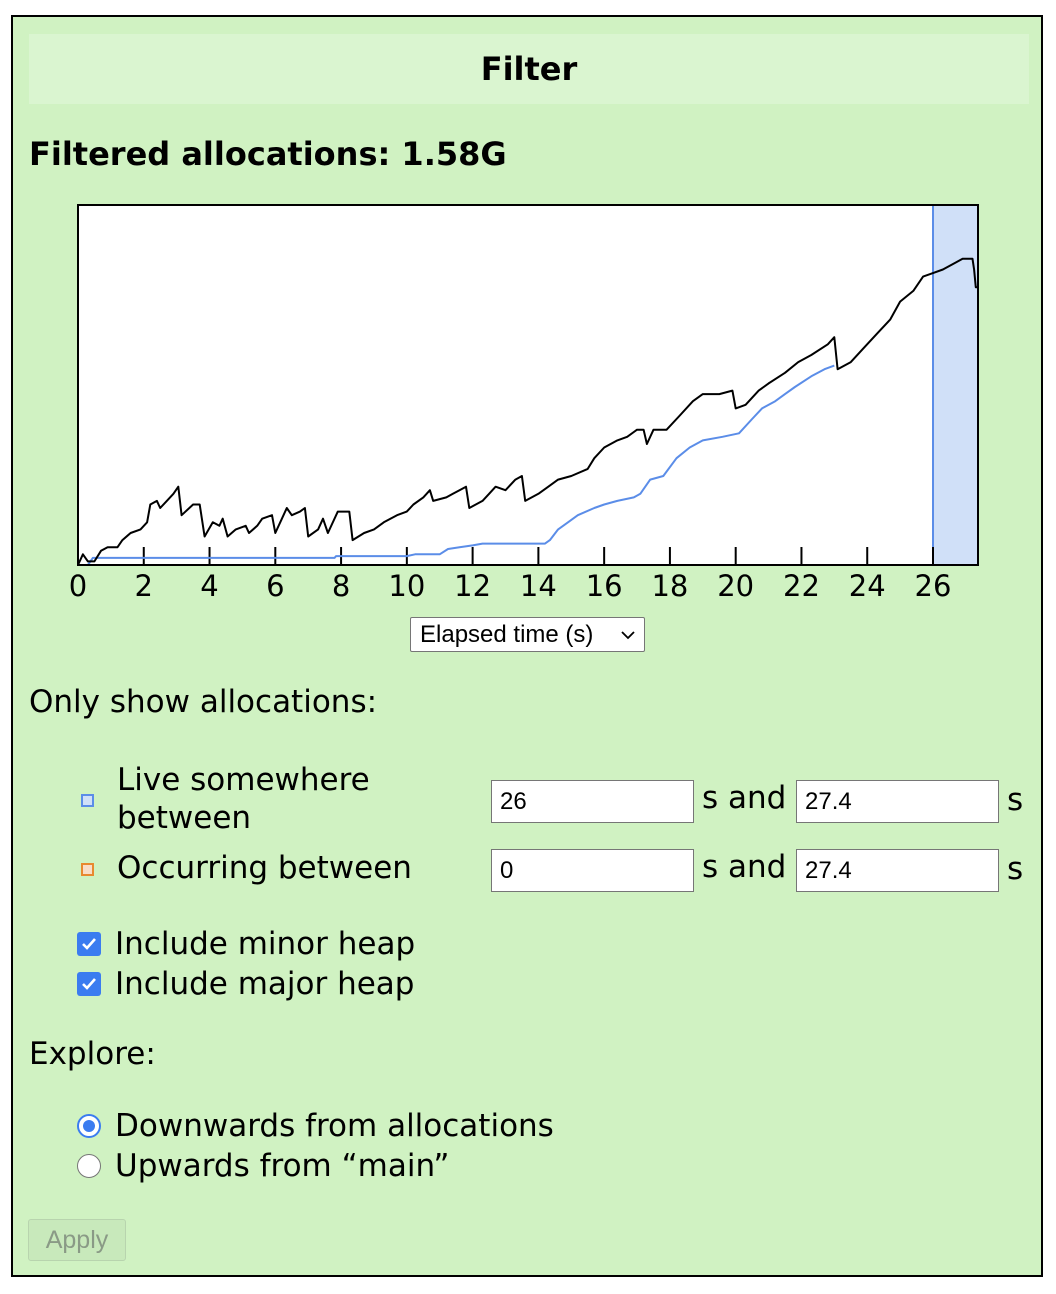 Image resolution: width=1056 pixels, height=1294 pixels. What do you see at coordinates (897, 801) in the screenshot?
I see `live-to-input: 27.4` at bounding box center [897, 801].